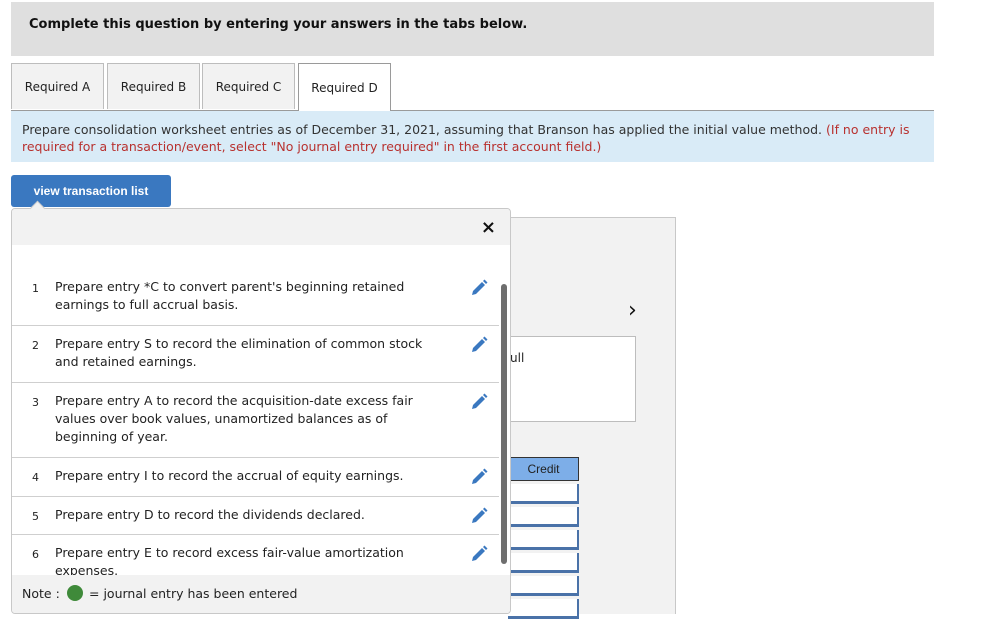  I want to click on transaction-number: 5, so click(35, 516).